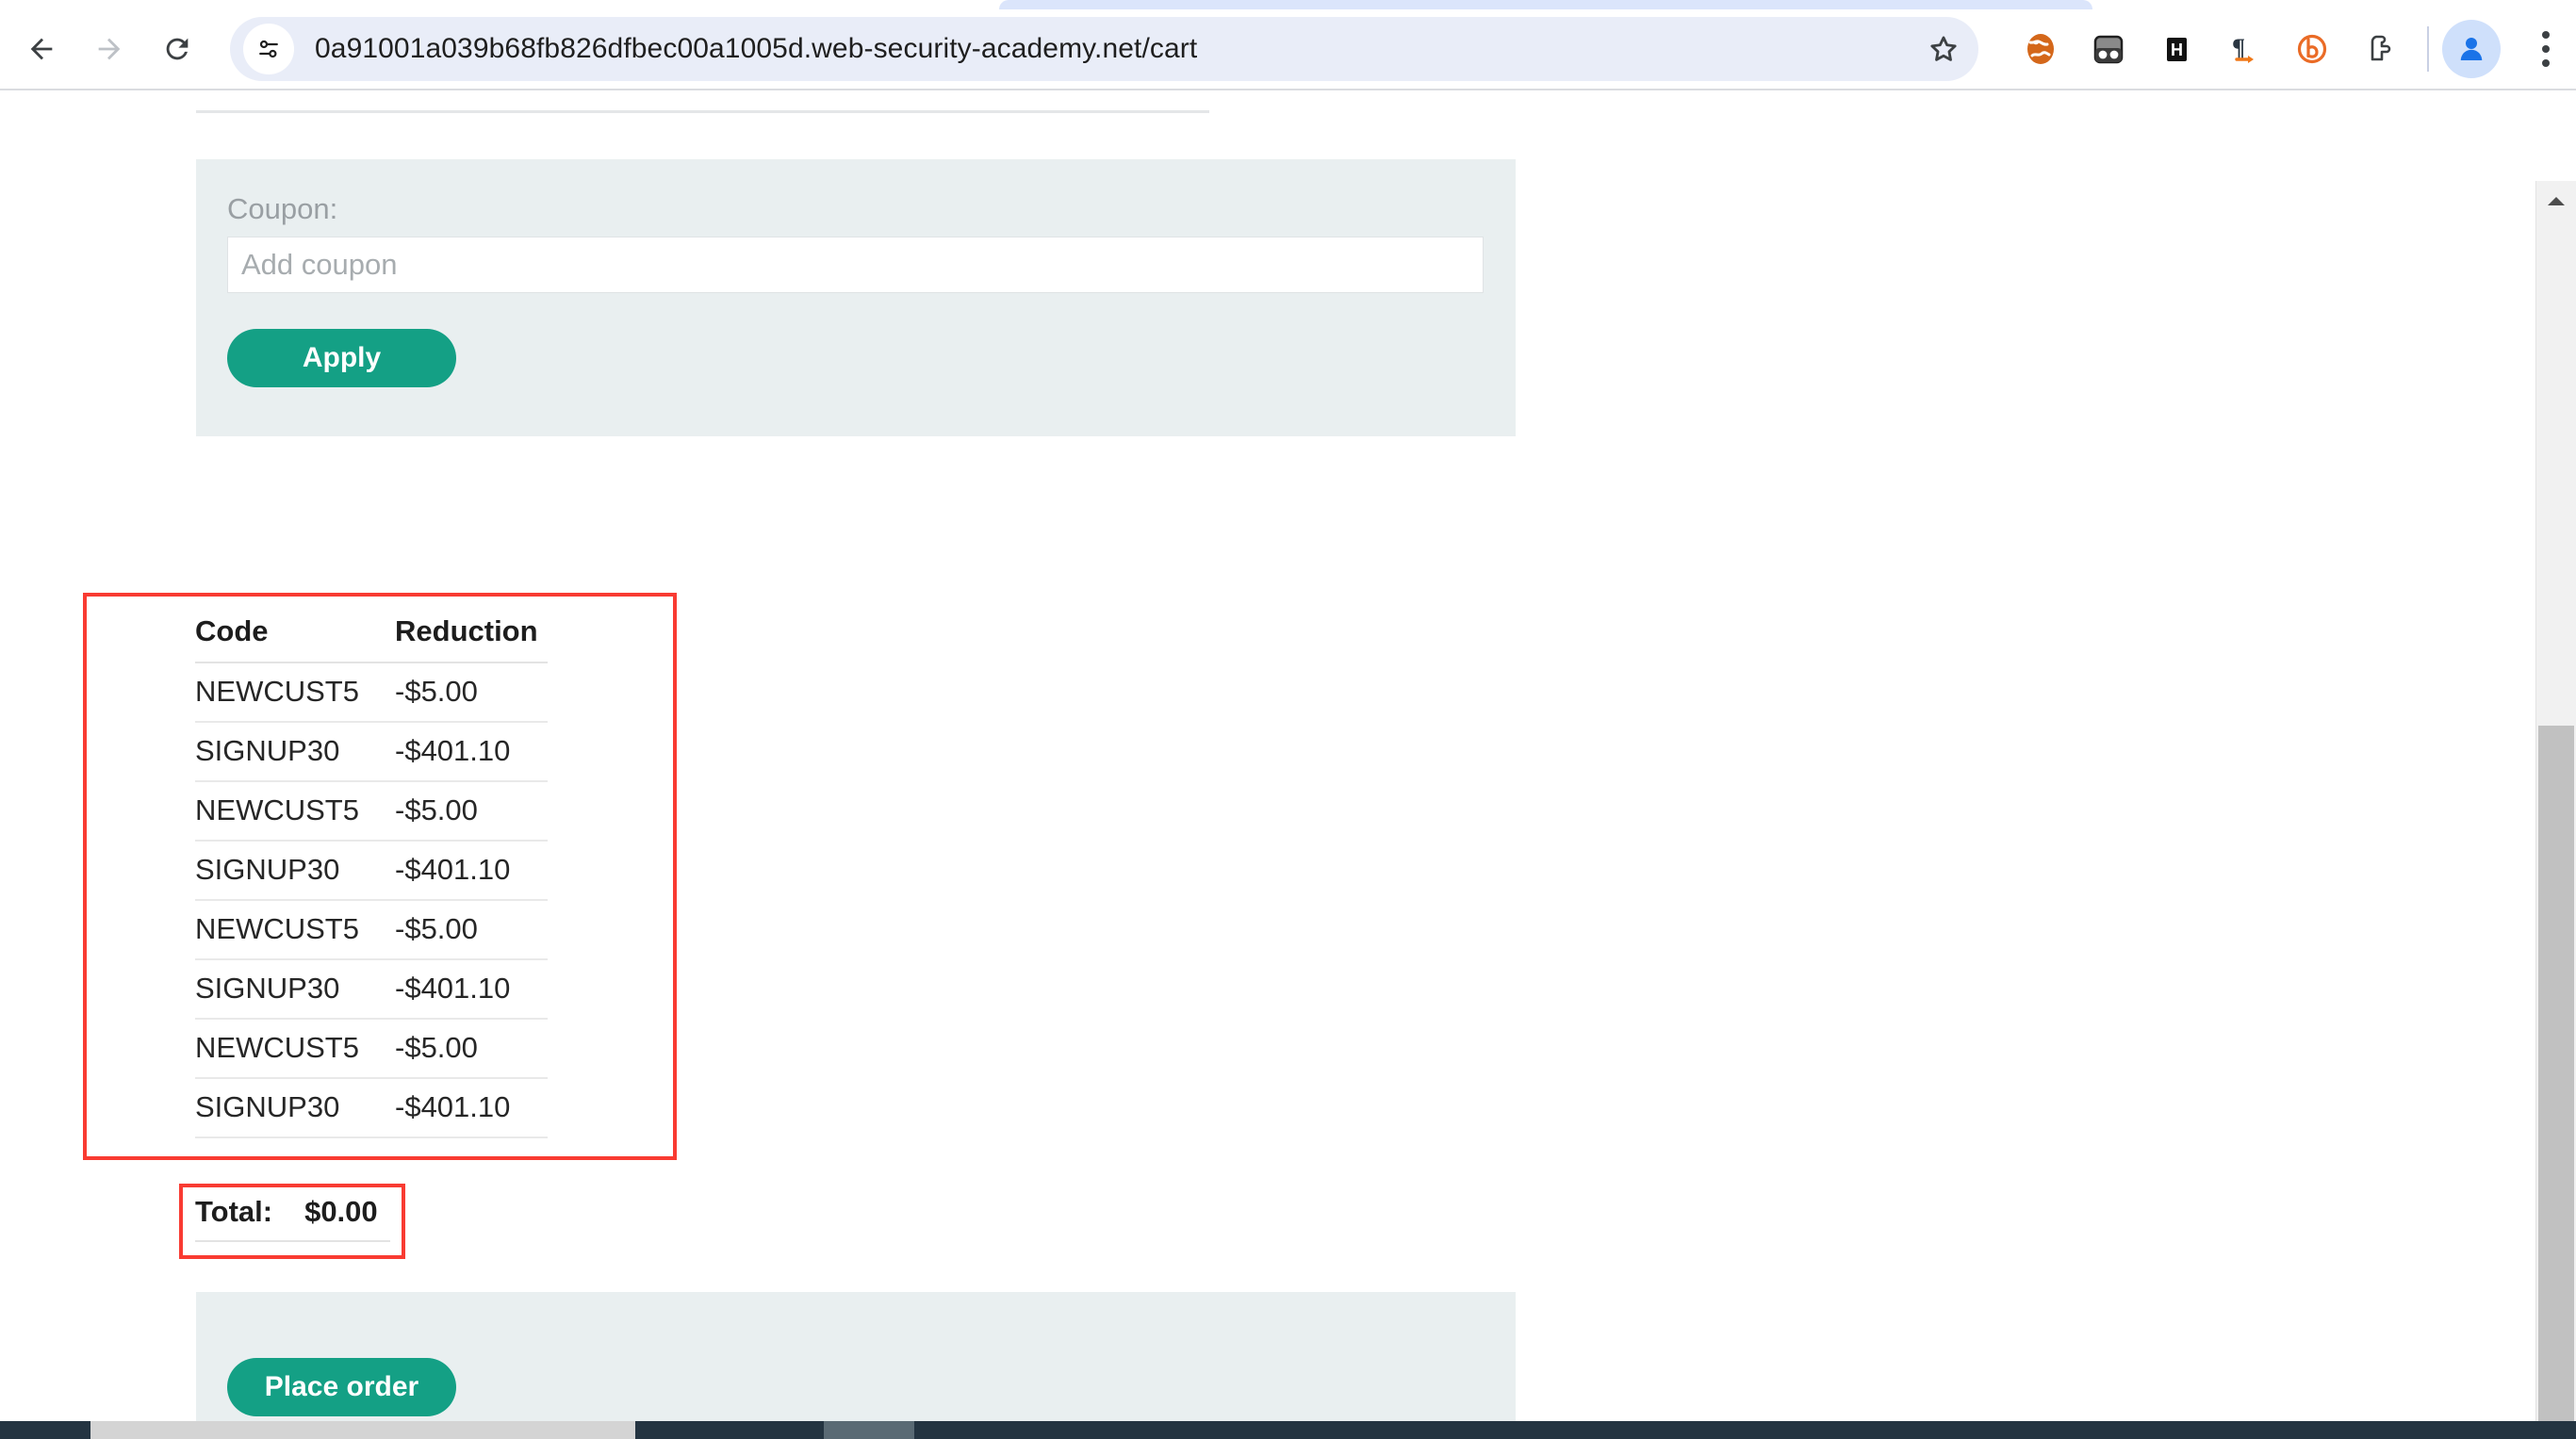 This screenshot has width=2576, height=1439. Describe the element at coordinates (268, 49) in the screenshot. I see `site-settings-icon` at that location.